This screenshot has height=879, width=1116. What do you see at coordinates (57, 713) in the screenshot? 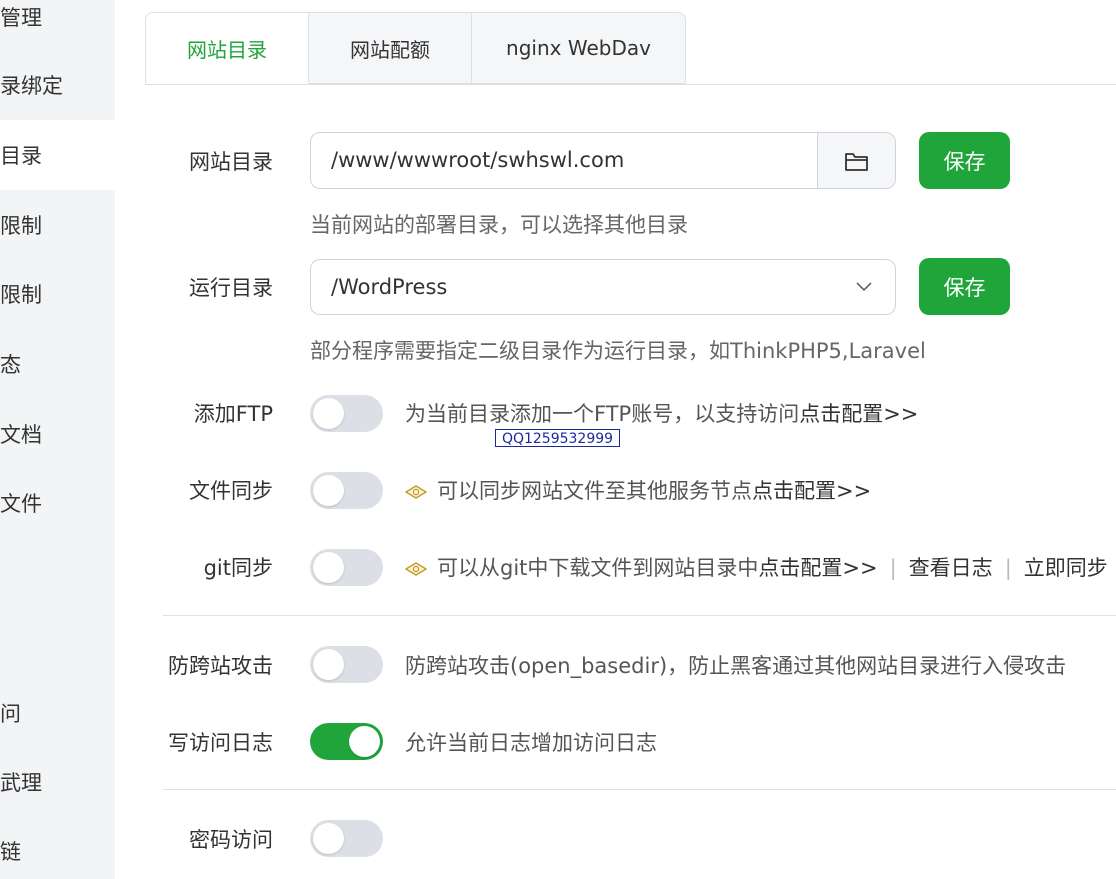
I see `sidebar-item-access: 问` at bounding box center [57, 713].